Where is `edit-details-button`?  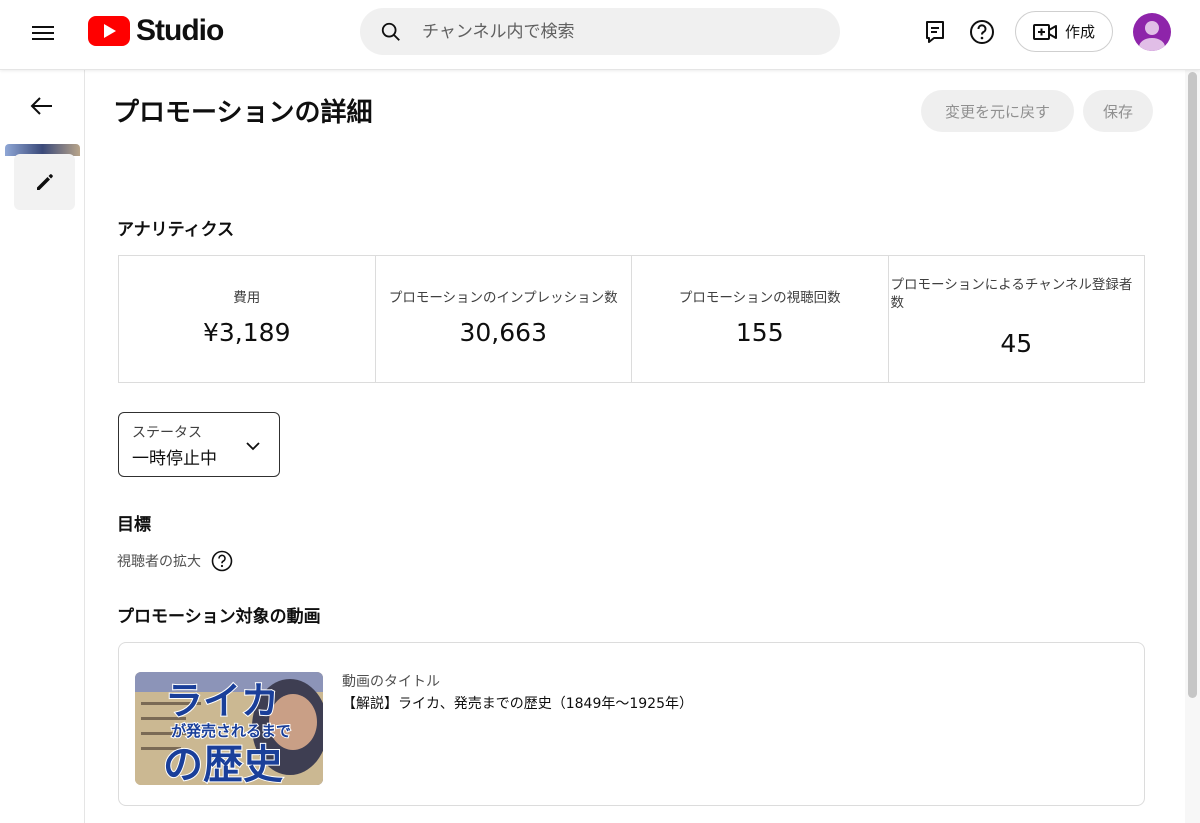
edit-details-button is located at coordinates (44, 182).